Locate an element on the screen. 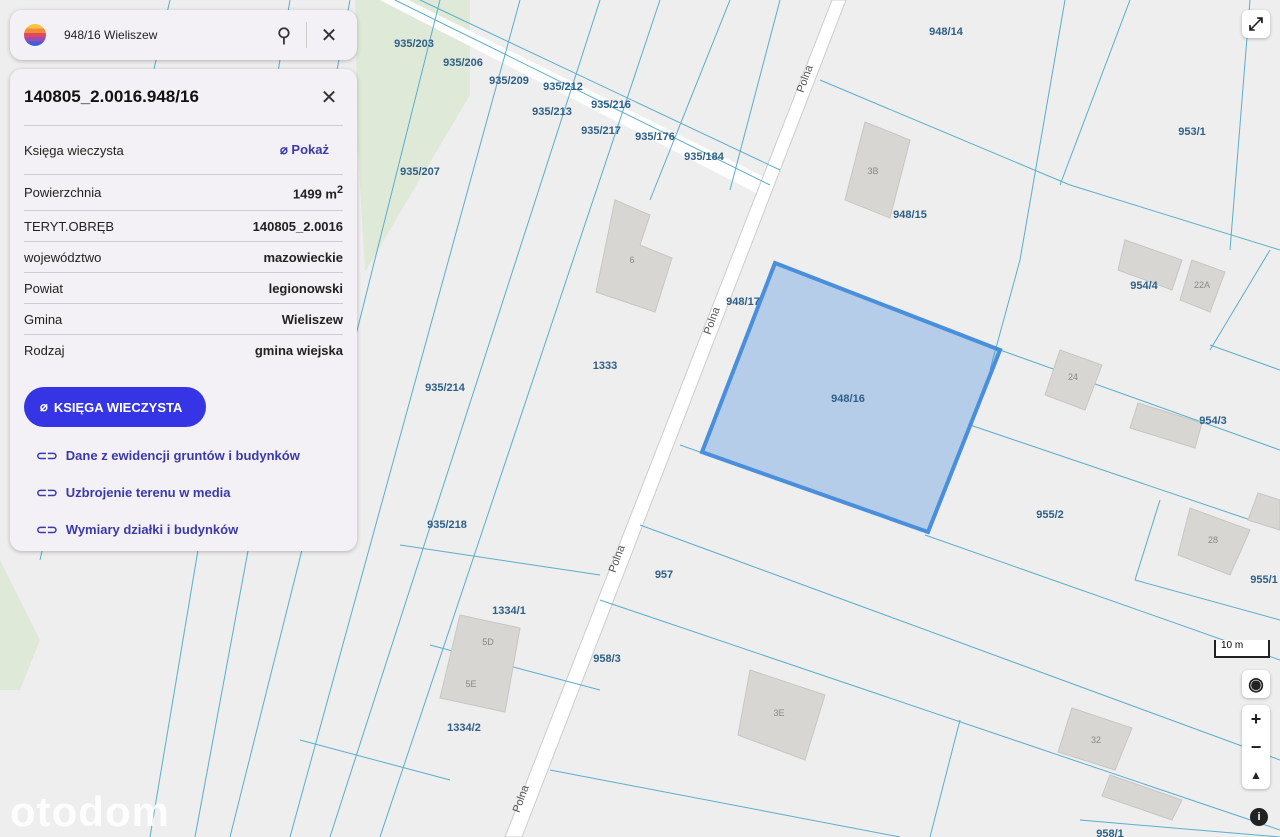  svg-text: 24 is located at coordinates (1073, 377).